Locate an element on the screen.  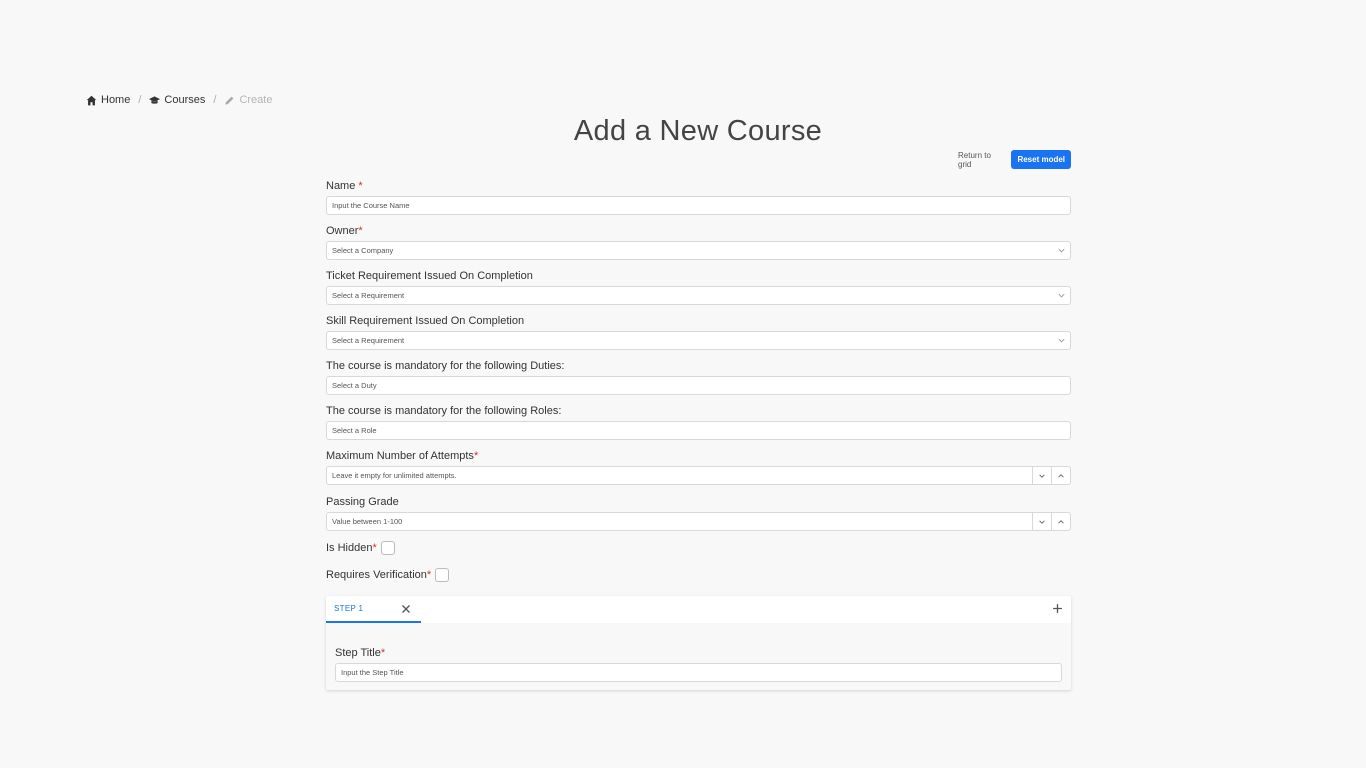
is-hidden-checkbox is located at coordinates (387, 548).